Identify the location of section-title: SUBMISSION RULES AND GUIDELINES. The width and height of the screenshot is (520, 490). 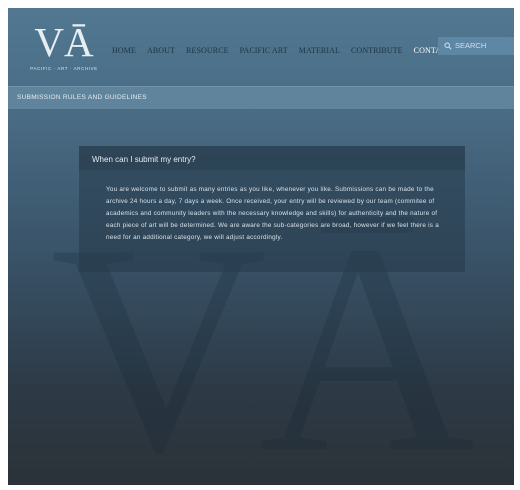
(82, 97).